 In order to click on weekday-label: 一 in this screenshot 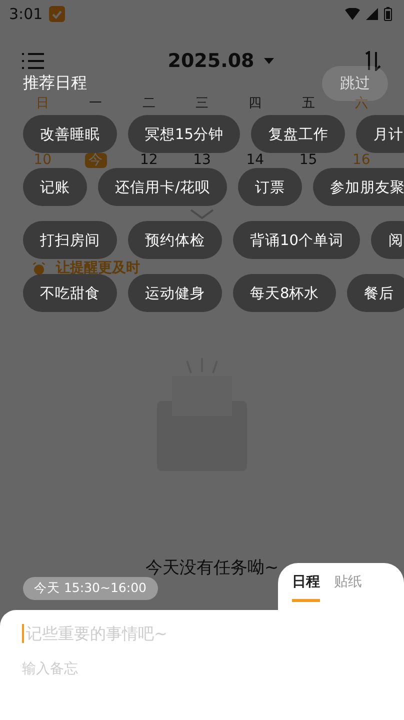, I will do `click(95, 104)`.